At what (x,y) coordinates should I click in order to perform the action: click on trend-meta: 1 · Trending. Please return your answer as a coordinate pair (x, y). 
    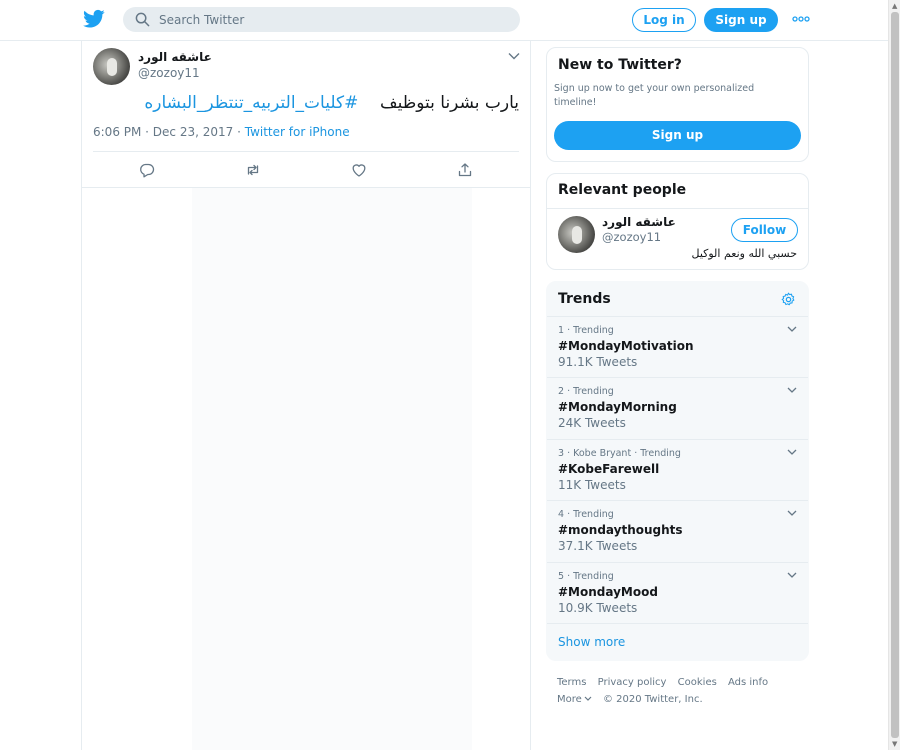
    Looking at the image, I should click on (586, 330).